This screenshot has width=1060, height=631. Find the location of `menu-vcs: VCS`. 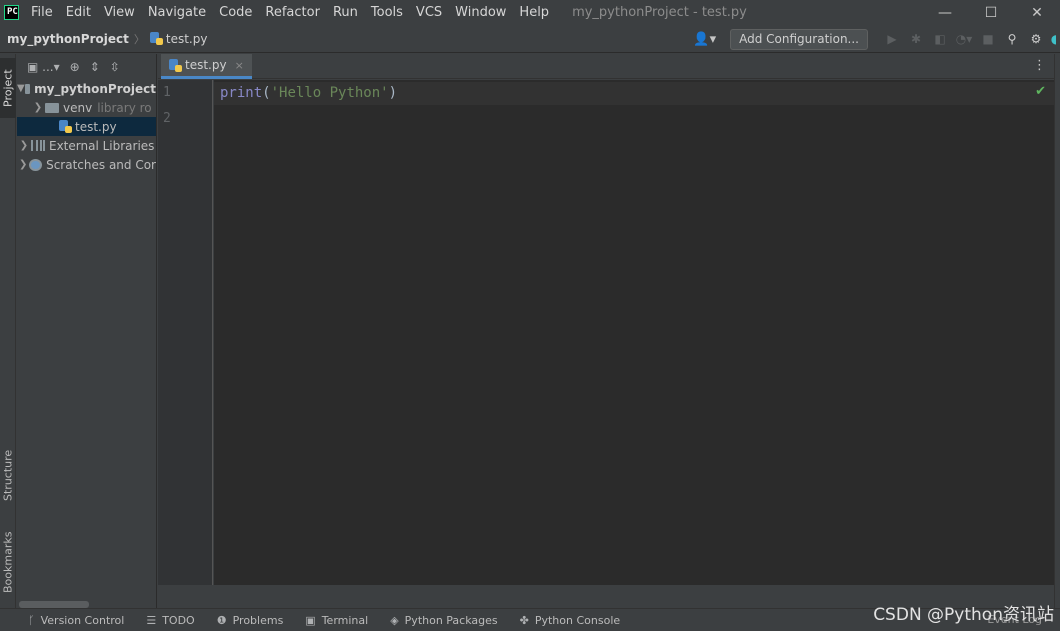

menu-vcs: VCS is located at coordinates (429, 12).